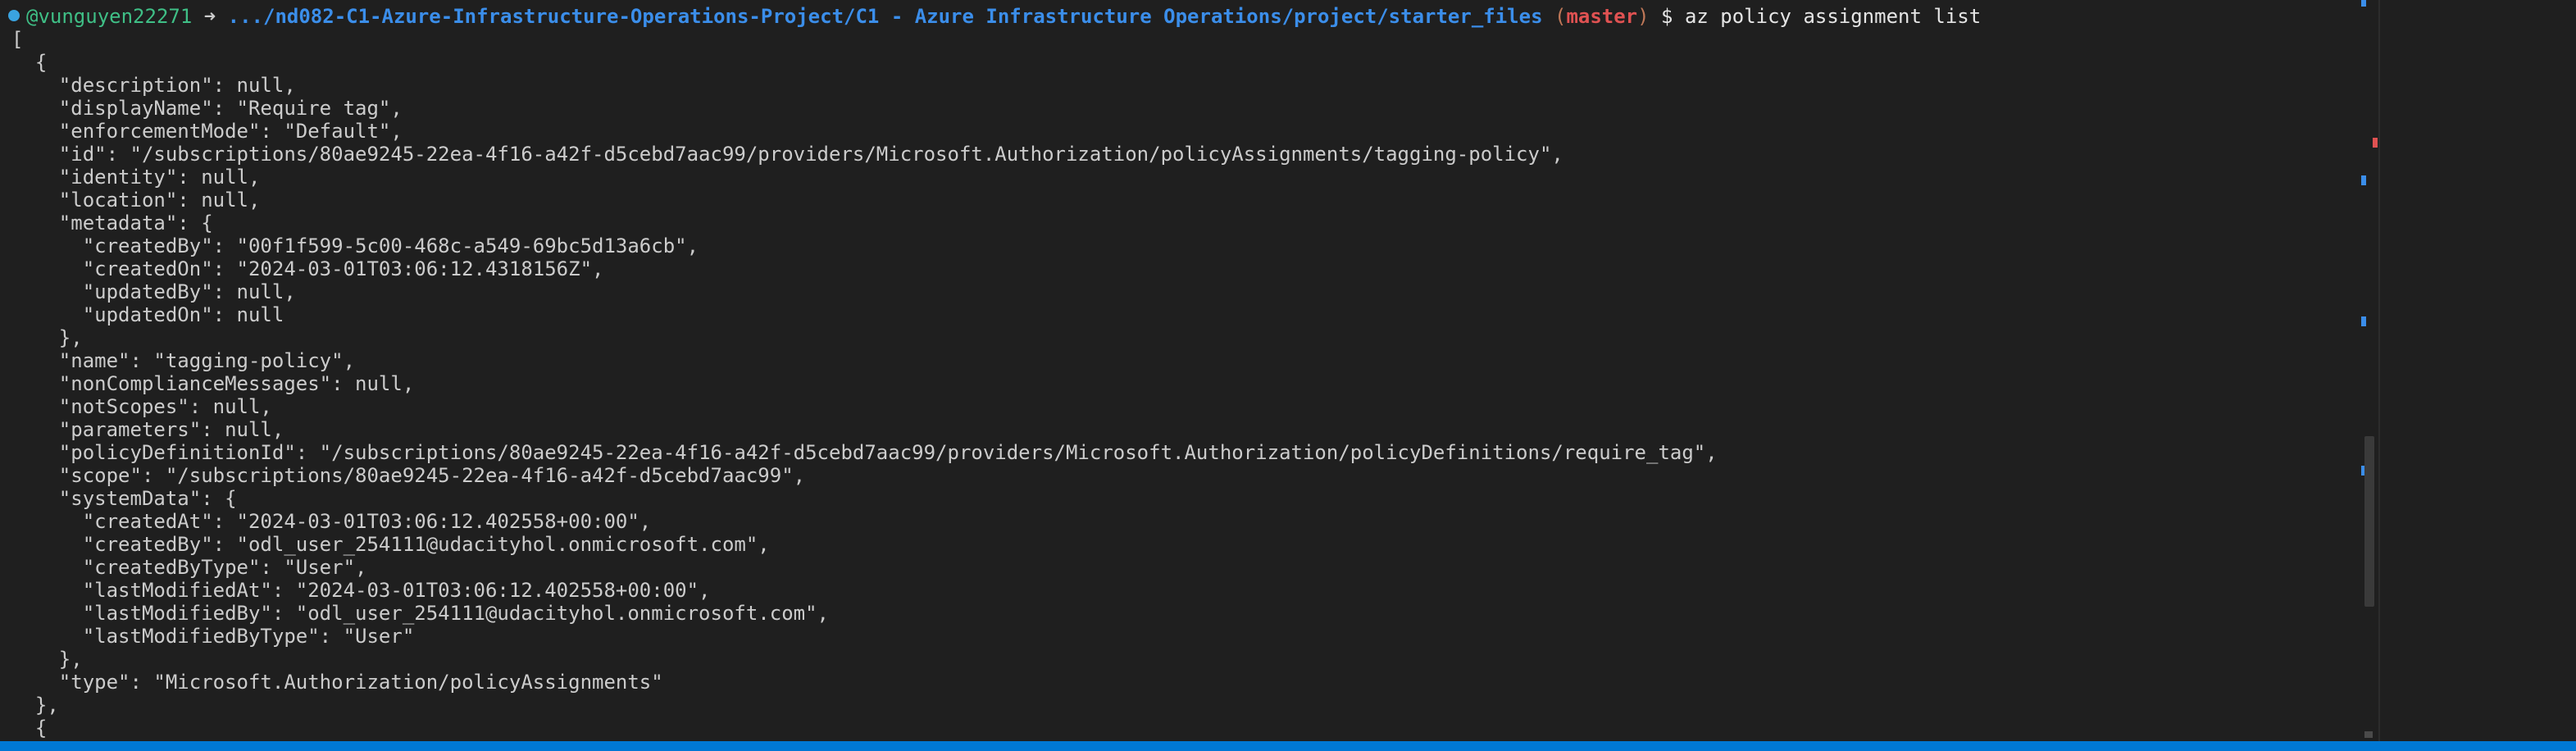 Image resolution: width=2576 pixels, height=751 pixels. What do you see at coordinates (136, 177) in the screenshot?
I see `output-line: "identity": null,` at bounding box center [136, 177].